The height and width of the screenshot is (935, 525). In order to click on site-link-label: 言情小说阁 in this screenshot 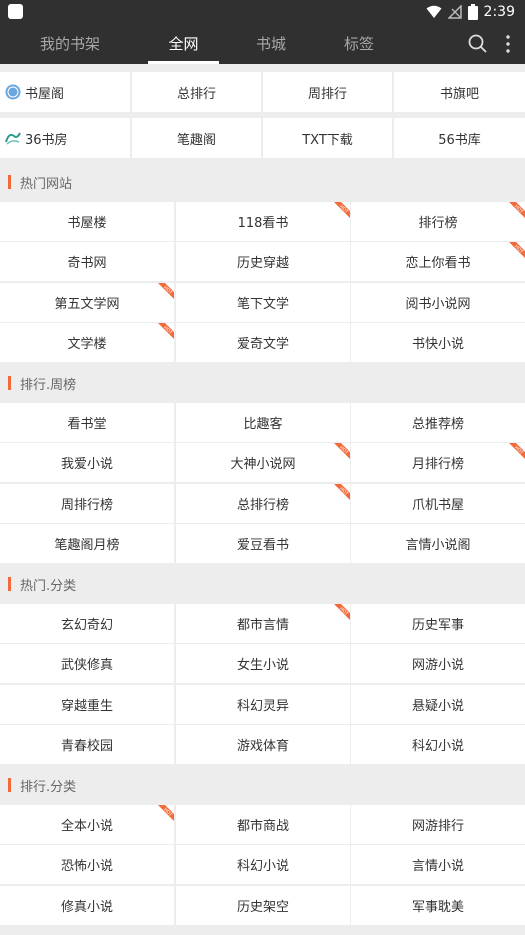, I will do `click(438, 545)`.